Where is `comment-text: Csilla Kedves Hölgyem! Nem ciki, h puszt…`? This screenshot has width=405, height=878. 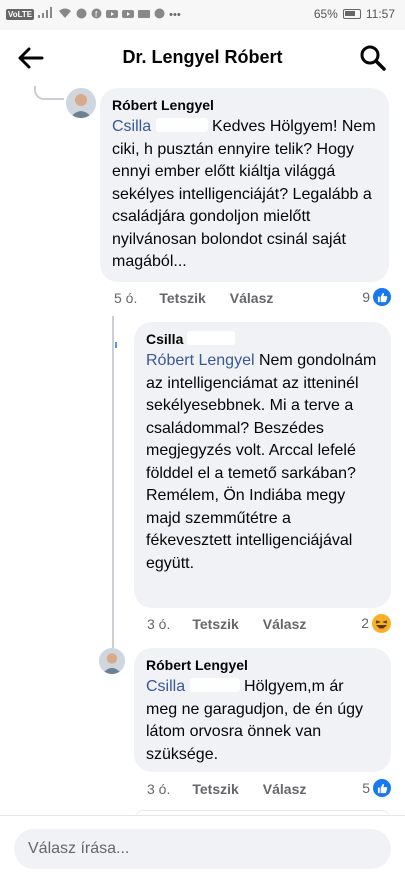 comment-text: Csilla Kedves Hölgyem! Nem ciki, h puszt… is located at coordinates (244, 194).